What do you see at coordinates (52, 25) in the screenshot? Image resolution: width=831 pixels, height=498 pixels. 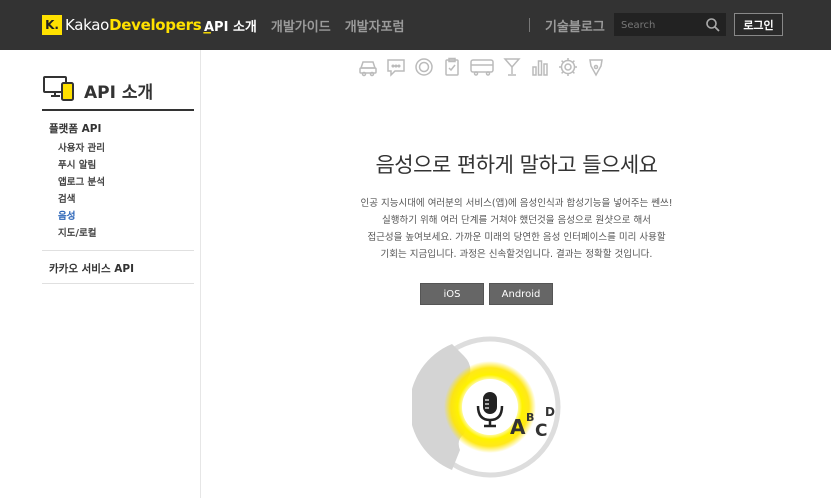 I see `logo-mark: K.` at bounding box center [52, 25].